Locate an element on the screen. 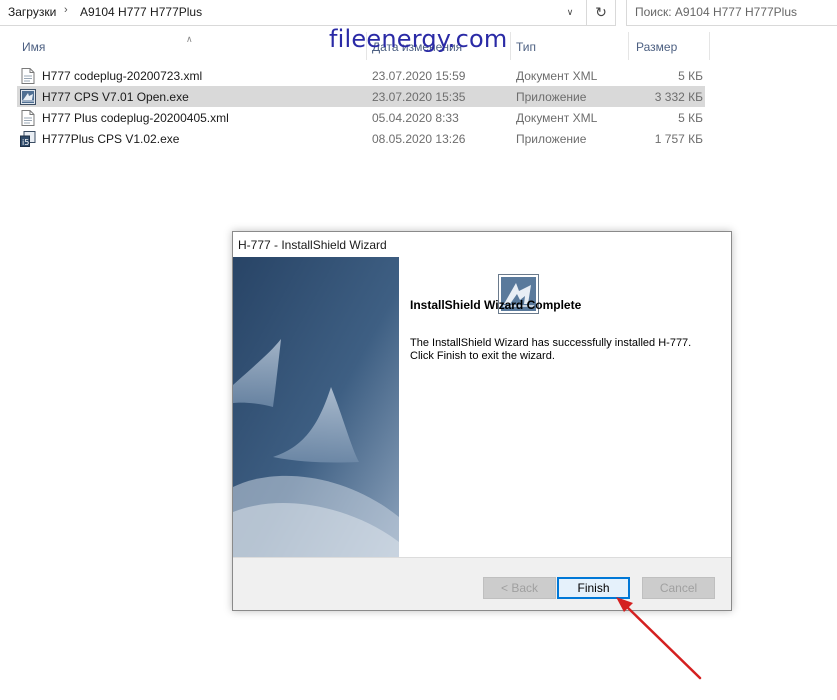 This screenshot has width=837, height=700. annotation-arrow-icon is located at coordinates (659, 638).